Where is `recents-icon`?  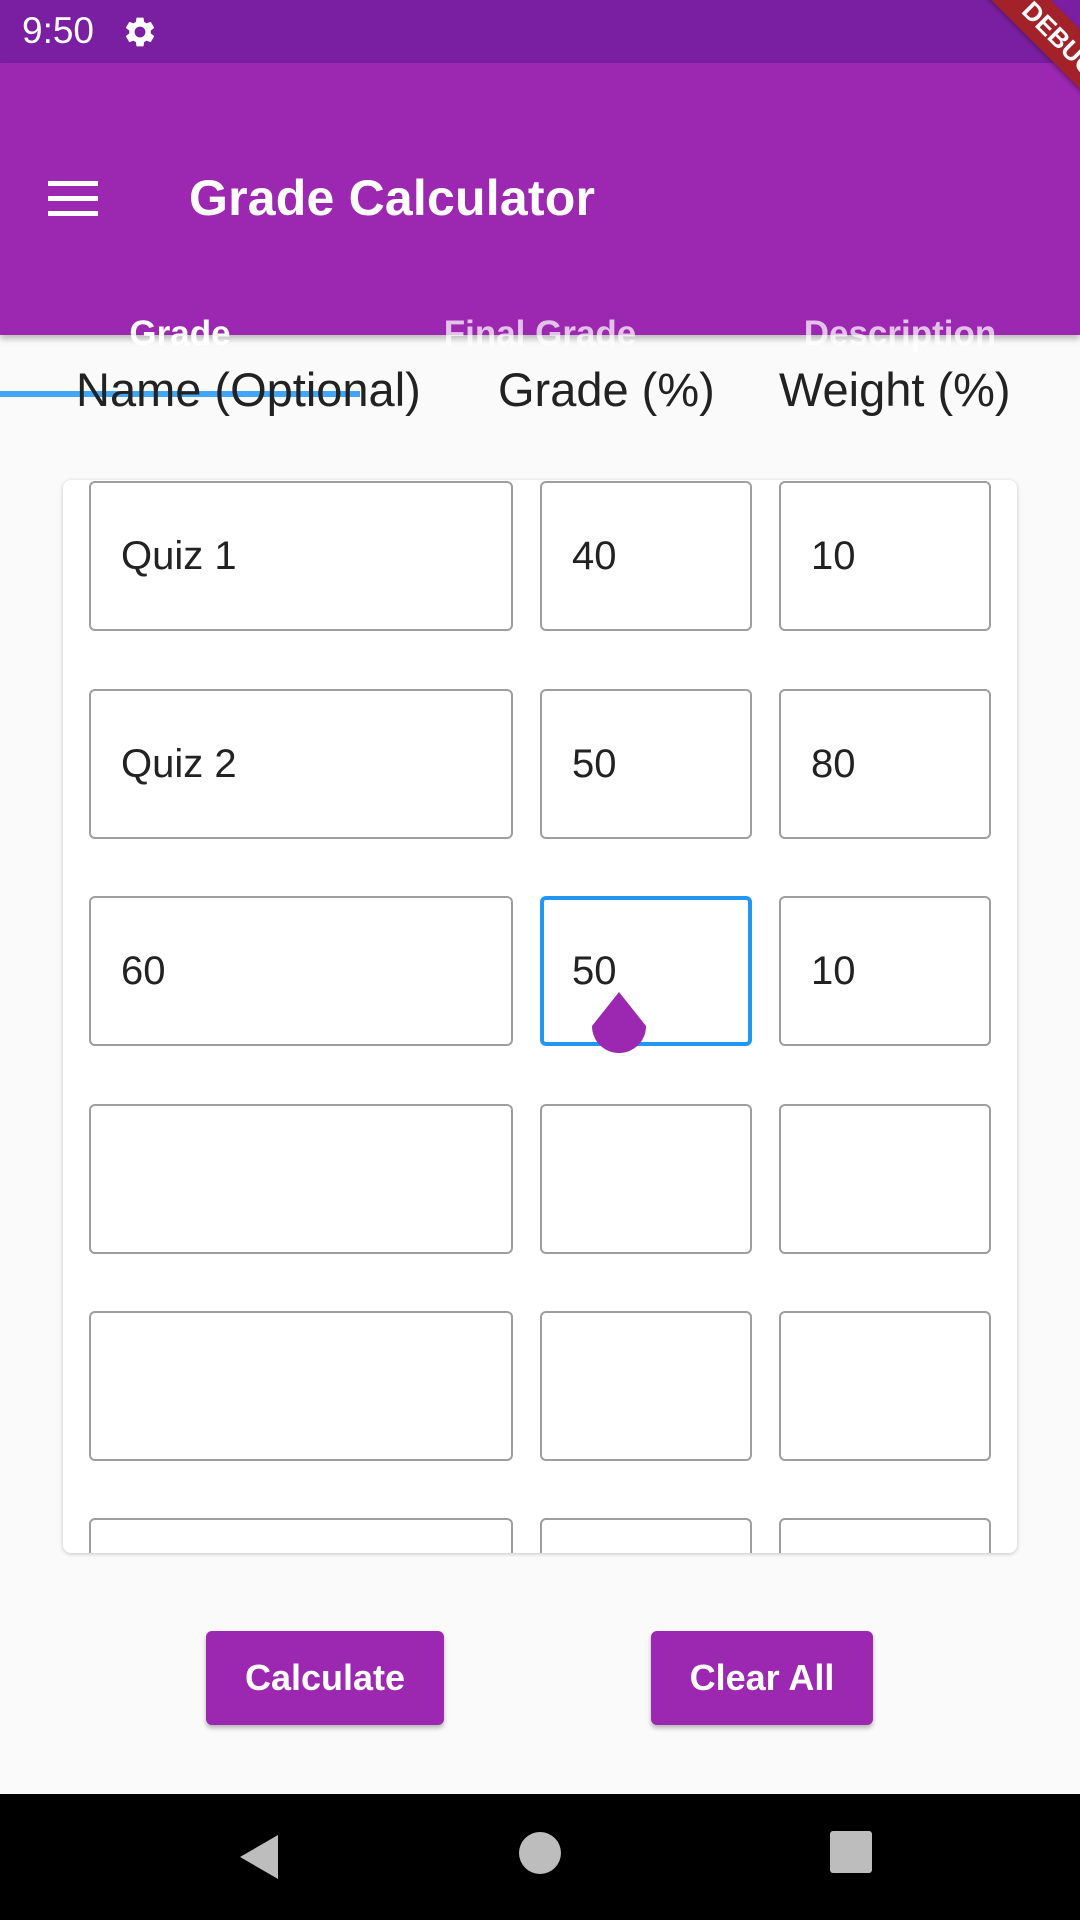
recents-icon is located at coordinates (851, 1852).